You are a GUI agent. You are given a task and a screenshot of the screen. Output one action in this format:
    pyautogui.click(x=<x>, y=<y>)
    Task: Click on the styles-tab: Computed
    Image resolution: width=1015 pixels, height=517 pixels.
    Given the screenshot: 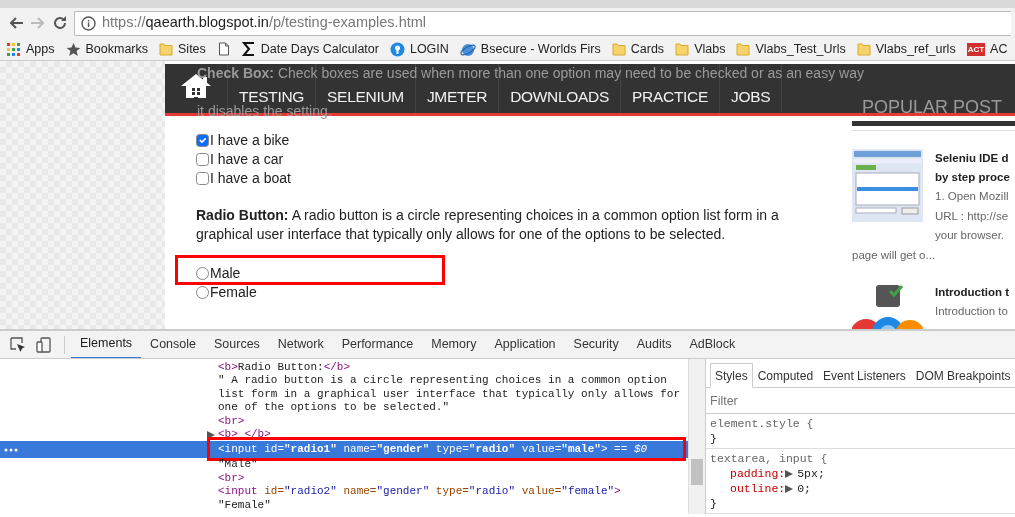 What is the action you would take?
    pyautogui.click(x=785, y=375)
    